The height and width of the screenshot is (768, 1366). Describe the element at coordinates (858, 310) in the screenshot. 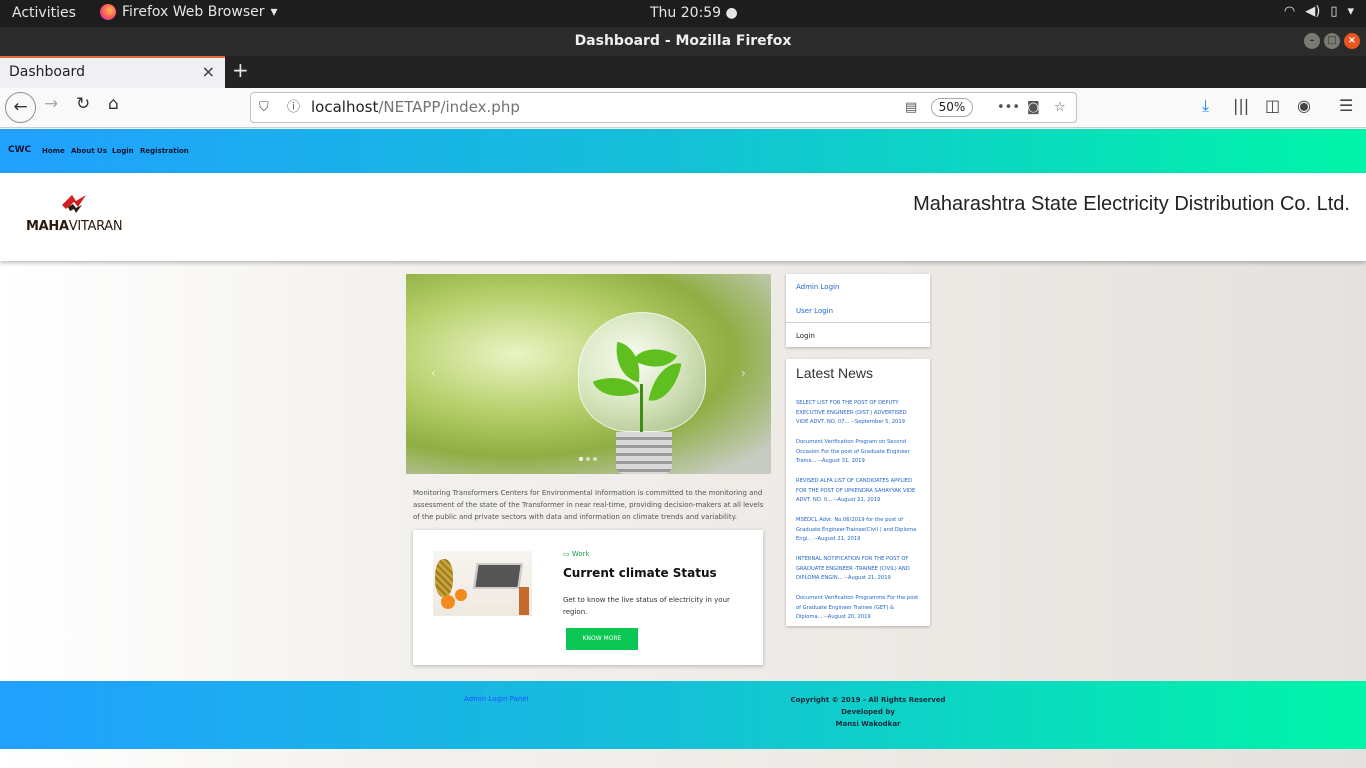

I see `login-box: Admin Login User Login Login` at that location.